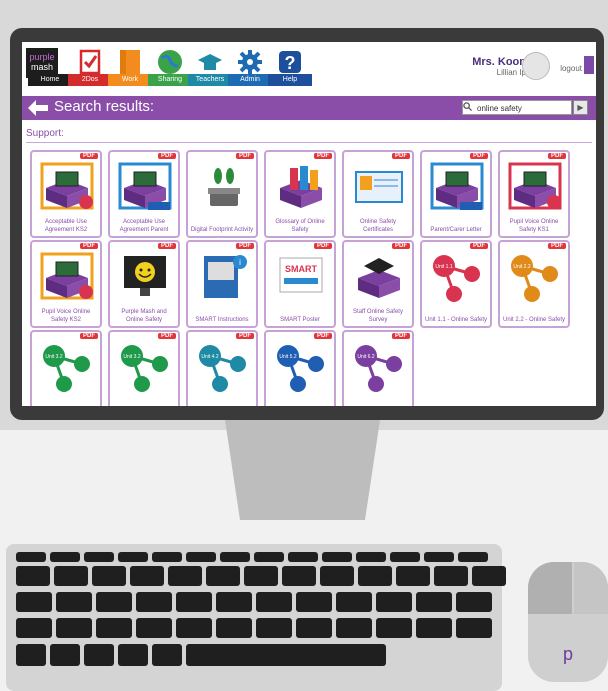 The image size is (608, 691). I want to click on user-subtitle: Lillian Ip, so click(511, 72).